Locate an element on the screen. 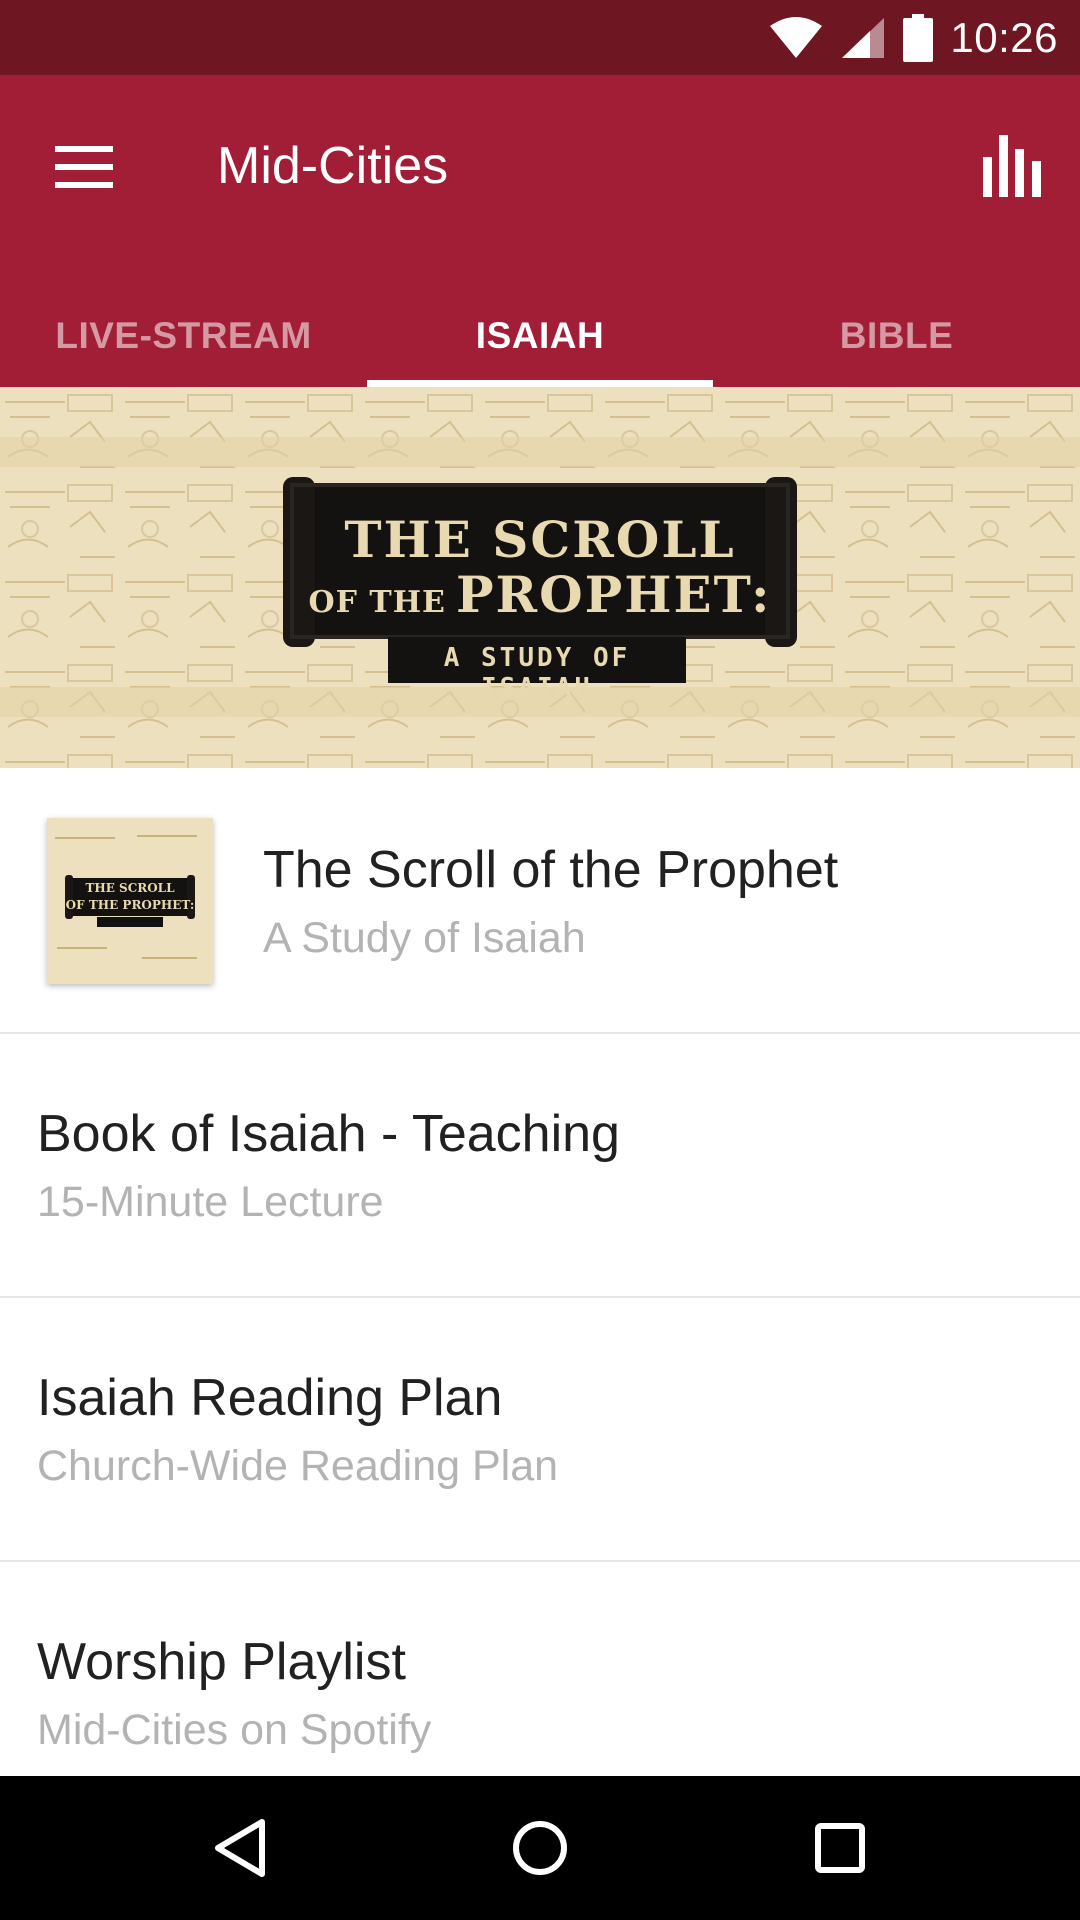 This screenshot has height=1920, width=1080. status-icons: 10:26 is located at coordinates (913, 37).